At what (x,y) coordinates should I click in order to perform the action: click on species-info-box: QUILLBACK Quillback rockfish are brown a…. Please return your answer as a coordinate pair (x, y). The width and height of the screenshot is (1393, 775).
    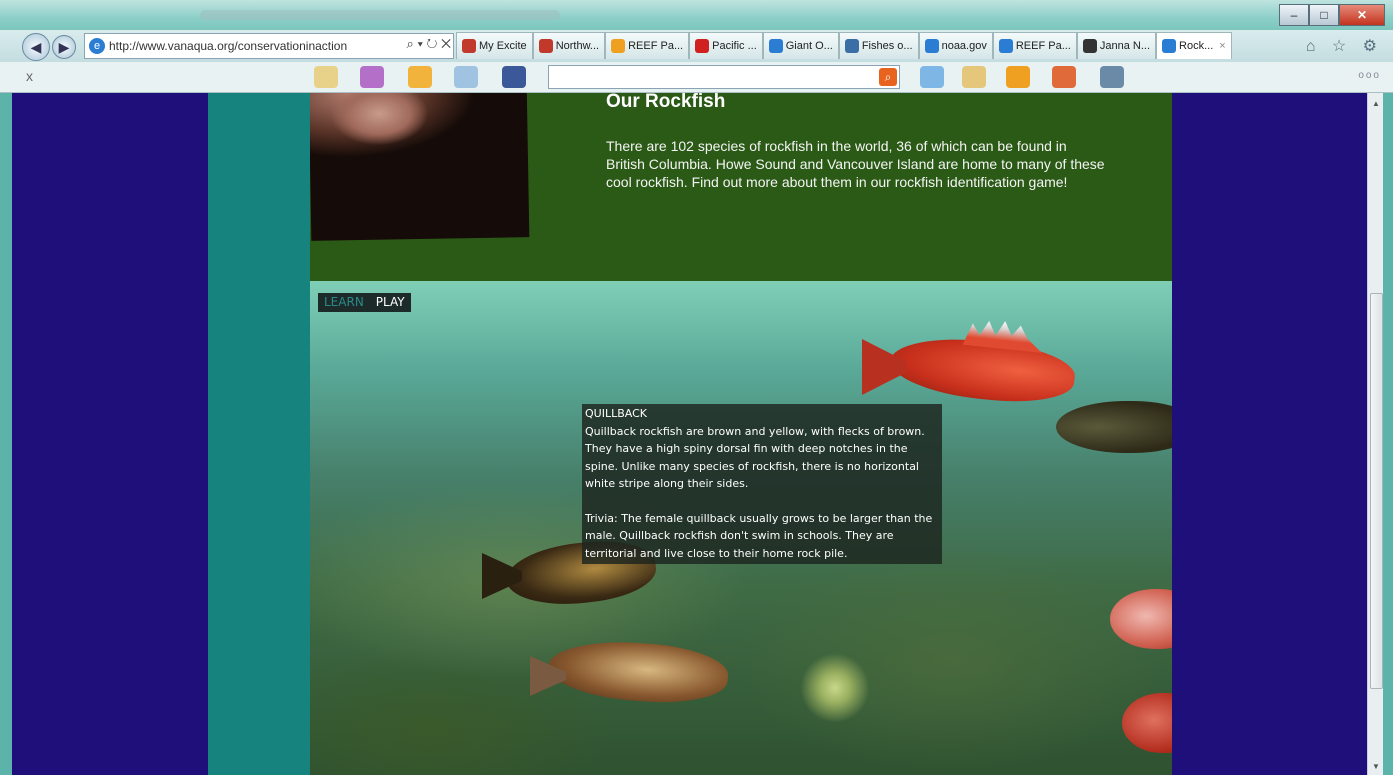
    Looking at the image, I should click on (762, 484).